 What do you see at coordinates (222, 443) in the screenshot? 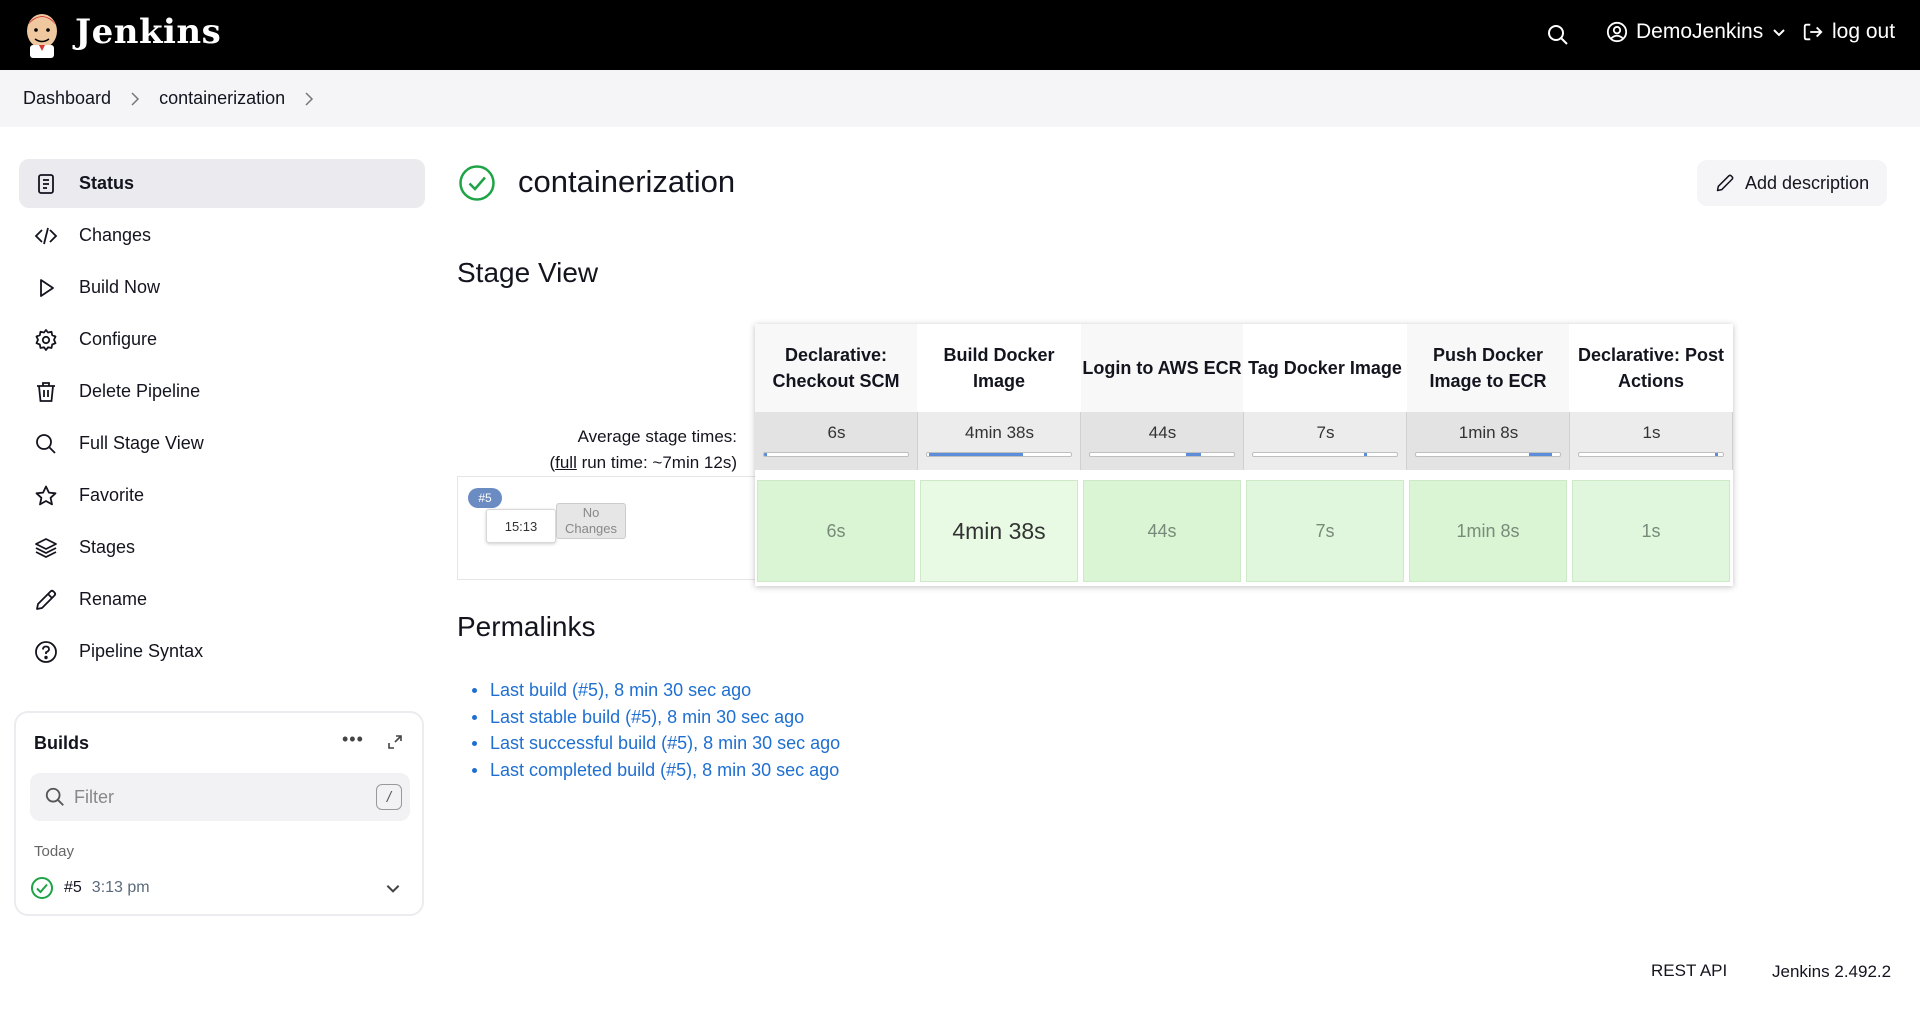
I see `sidebar-item-full-stage-view: Full Stage View` at bounding box center [222, 443].